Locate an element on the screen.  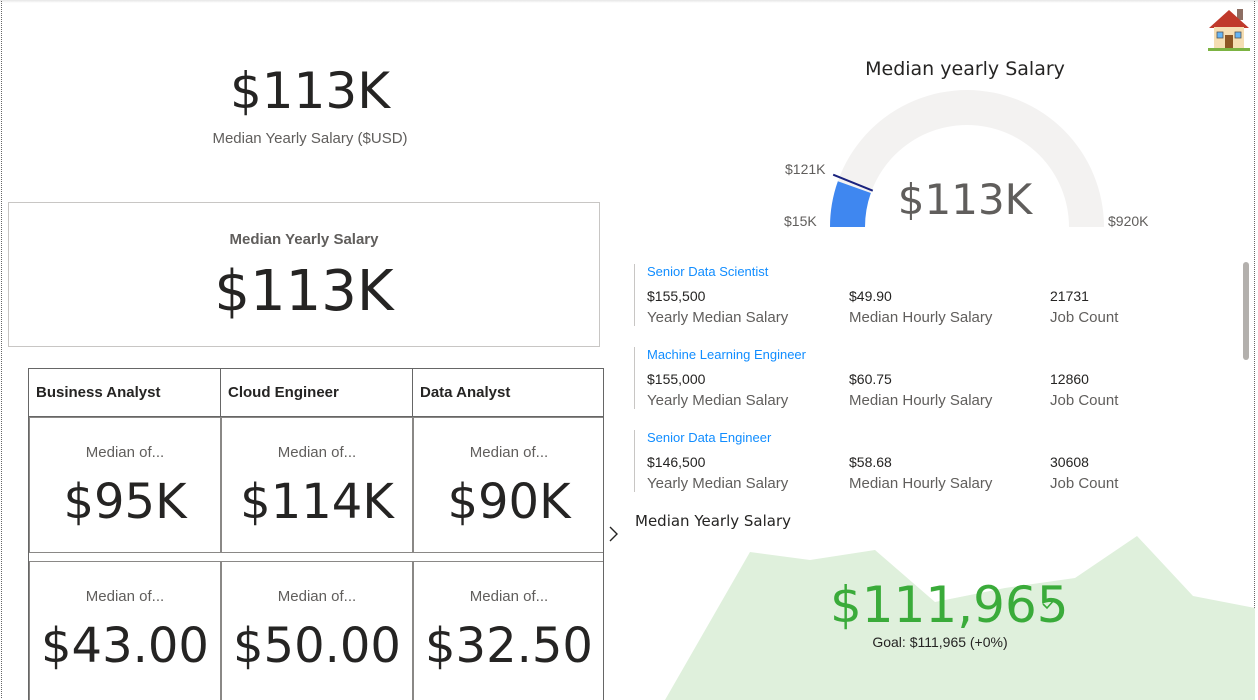
count-value: 21731 is located at coordinates (1069, 296).